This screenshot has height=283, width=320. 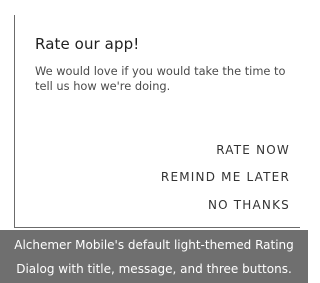 I want to click on dialog-title: Rate our app!, so click(x=87, y=44).